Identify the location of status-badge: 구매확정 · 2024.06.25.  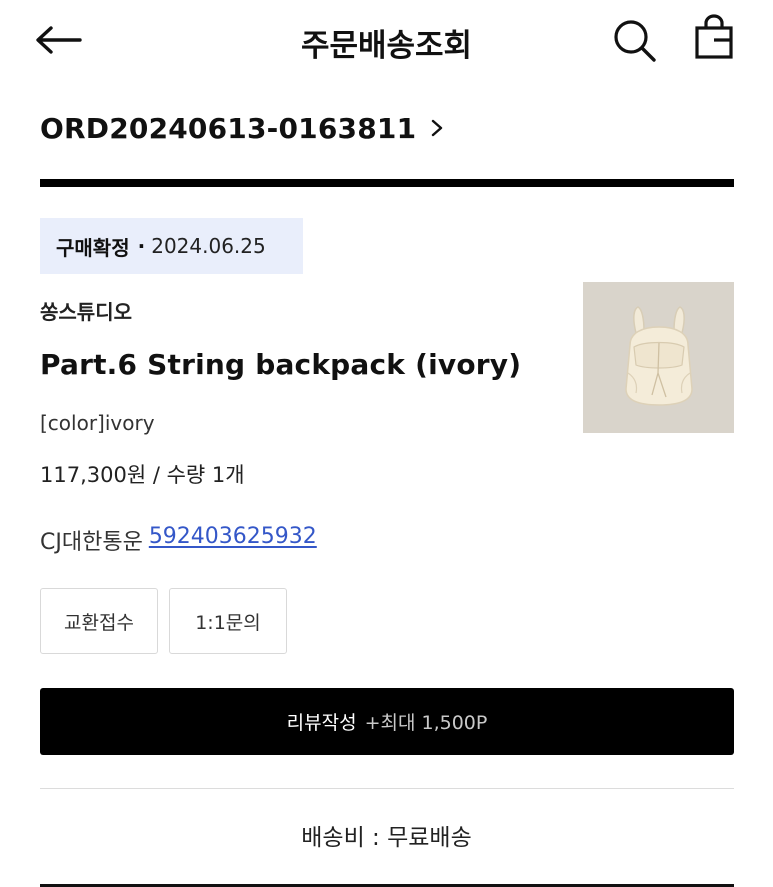
(171, 246).